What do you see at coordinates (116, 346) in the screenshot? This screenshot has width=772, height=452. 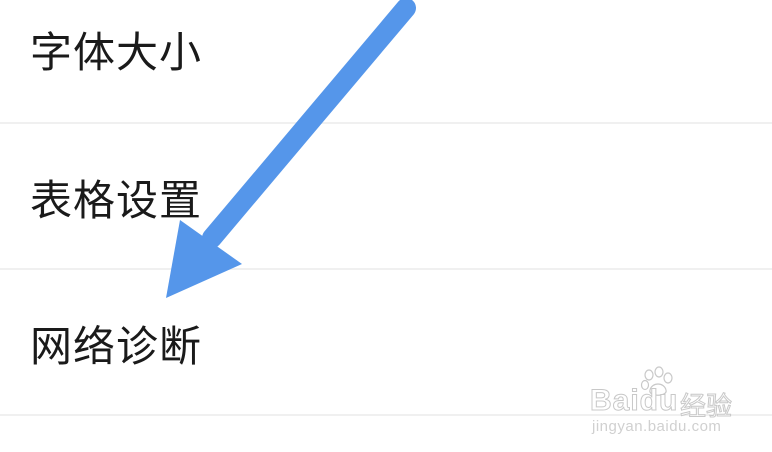 I see `settings-item-label: 网络诊断` at bounding box center [116, 346].